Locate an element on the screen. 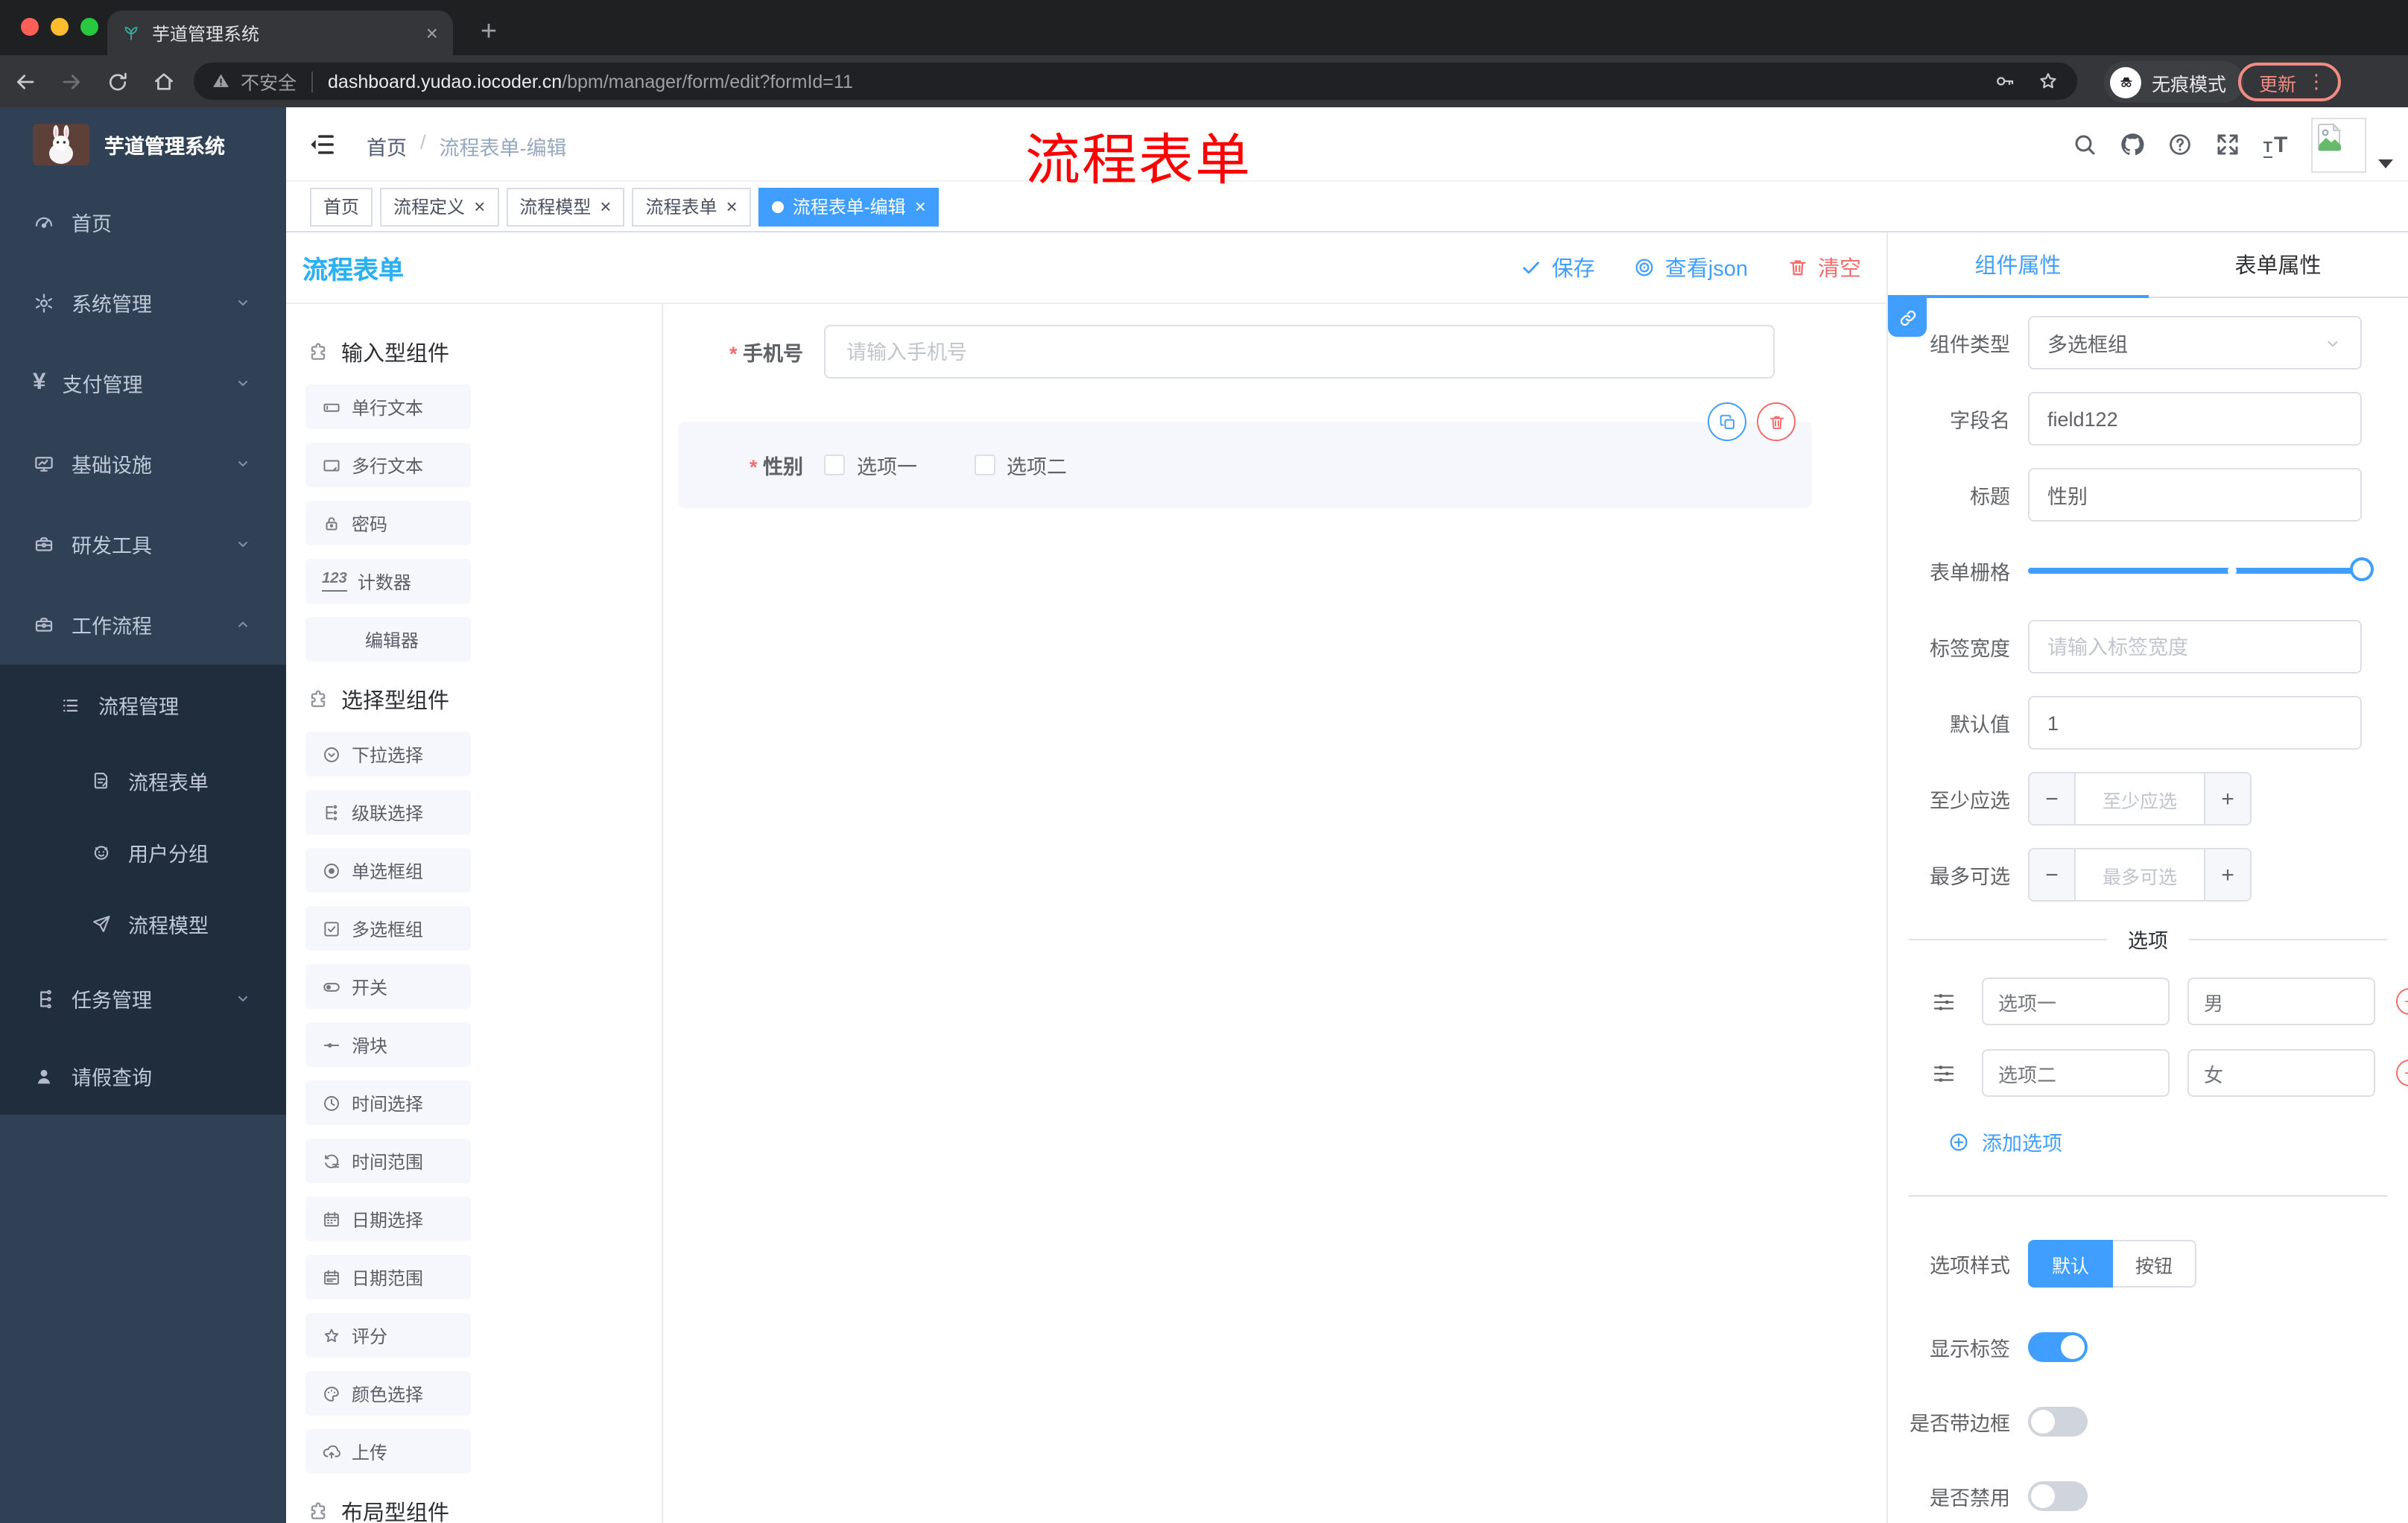 The image size is (2408, 1523). phone-field-input is located at coordinates (1299, 352).